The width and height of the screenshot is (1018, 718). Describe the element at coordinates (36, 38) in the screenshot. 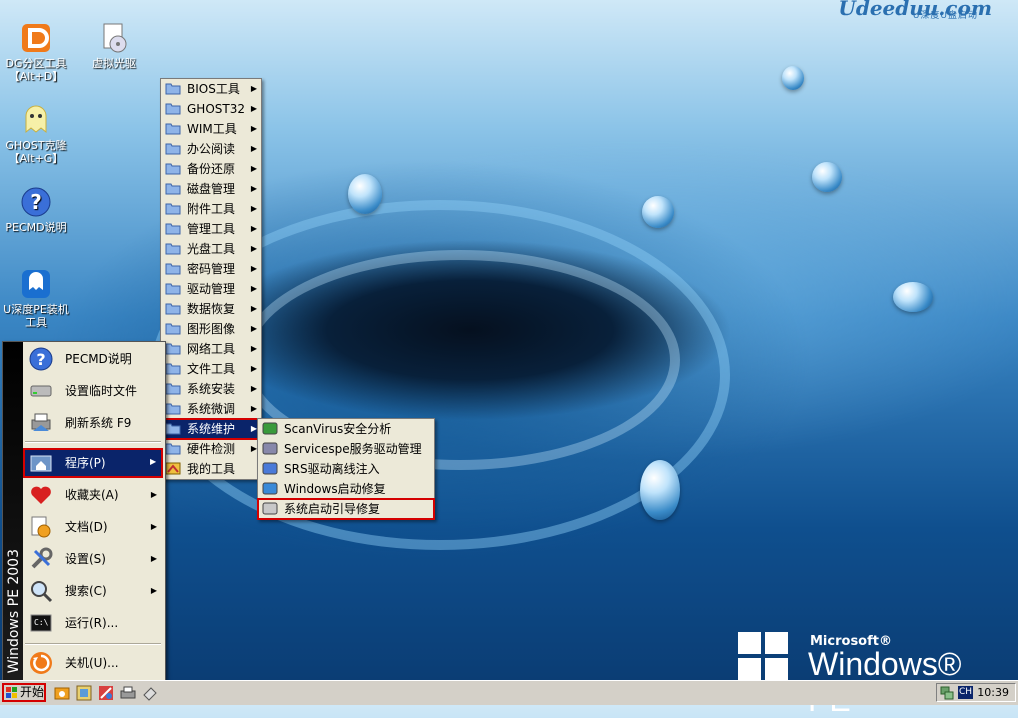

I see `dg-icon` at that location.